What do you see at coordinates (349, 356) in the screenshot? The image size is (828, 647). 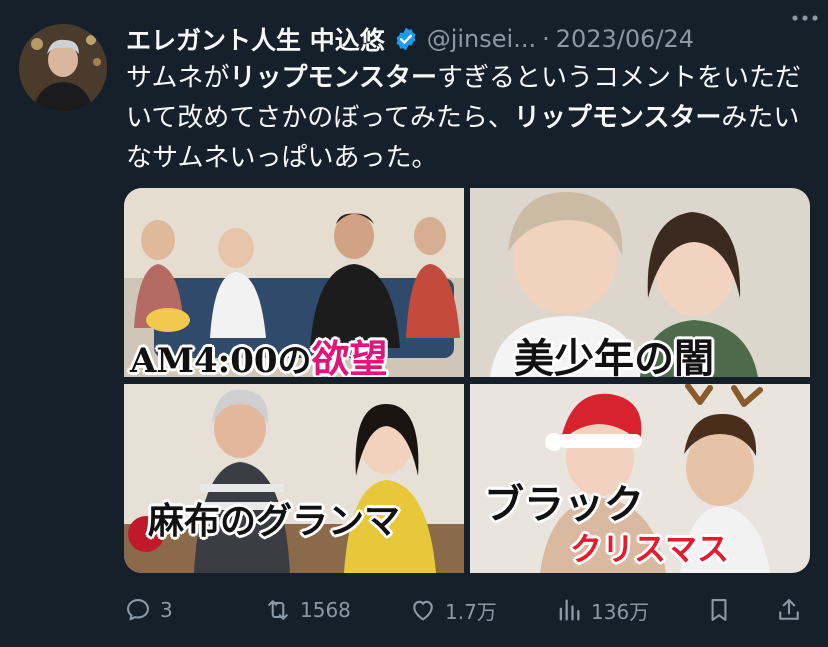 I see `thumbnail-1-caption-accent: 欲望` at bounding box center [349, 356].